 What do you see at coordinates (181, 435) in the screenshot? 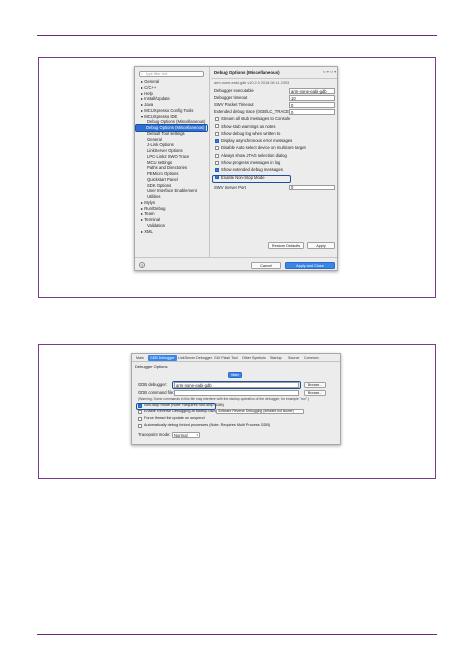
I see `tracepoint-value: Normal` at bounding box center [181, 435].